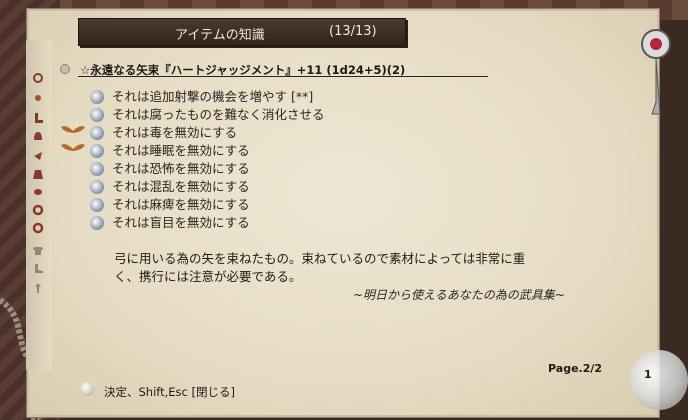 Image resolution: width=688 pixels, height=420 pixels. Describe the element at coordinates (38, 192) in the screenshot. I see `sidebar-glove-icon` at that location.